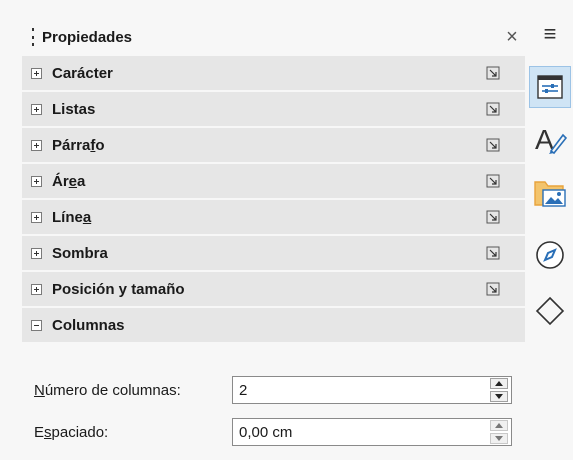  Describe the element at coordinates (72, 217) in the screenshot. I see `panel-label: Línea` at that location.